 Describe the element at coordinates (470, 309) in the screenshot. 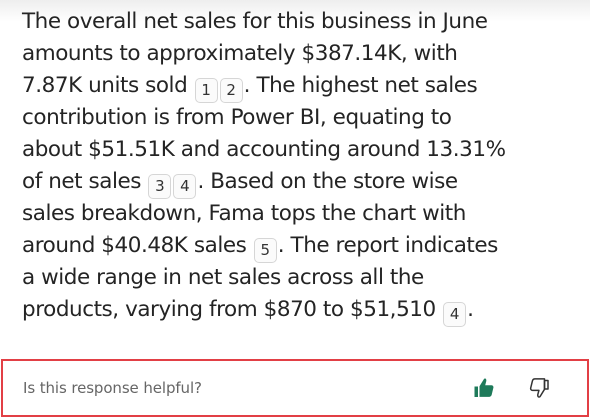

I see `response-text-segment: .` at that location.